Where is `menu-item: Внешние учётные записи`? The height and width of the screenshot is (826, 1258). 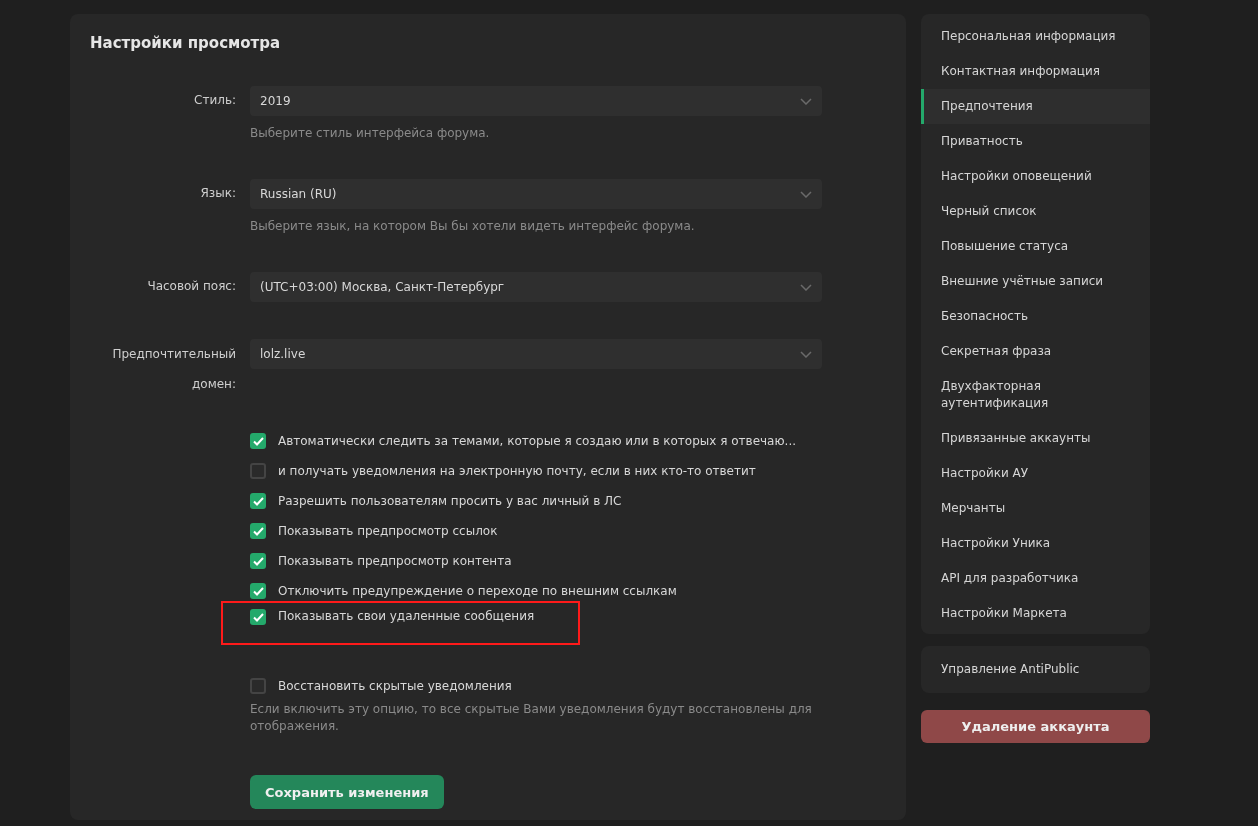 menu-item: Внешние учётные записи is located at coordinates (1035, 281).